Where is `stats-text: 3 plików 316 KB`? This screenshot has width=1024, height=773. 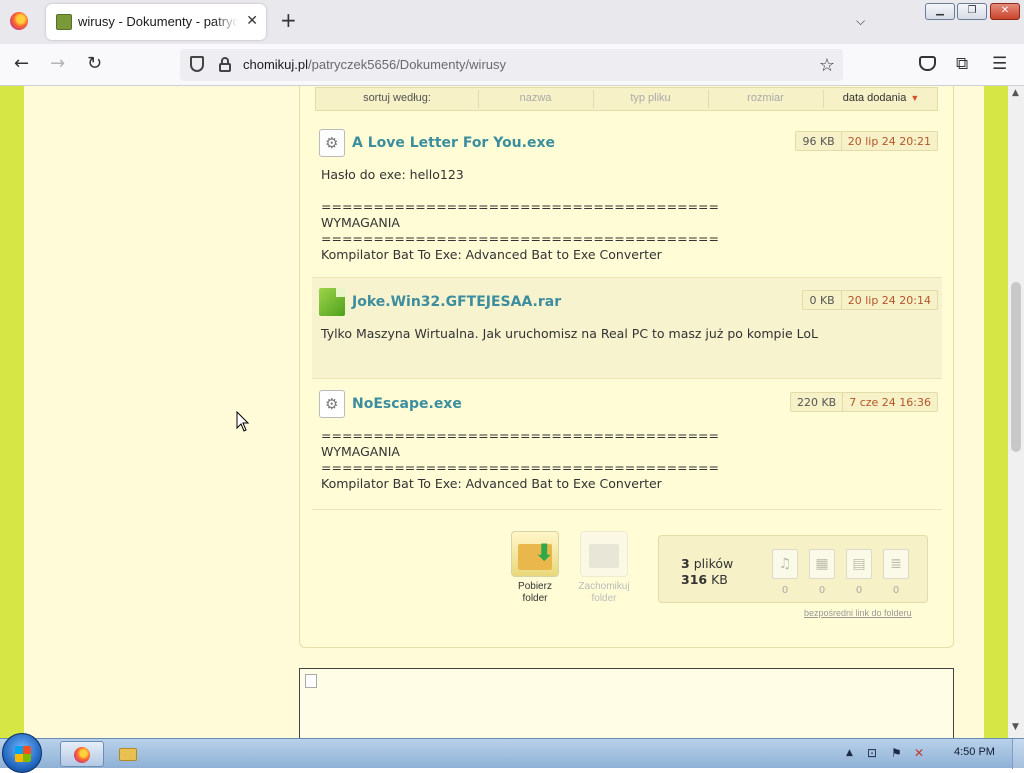 stats-text: 3 plików 316 KB is located at coordinates (707, 572).